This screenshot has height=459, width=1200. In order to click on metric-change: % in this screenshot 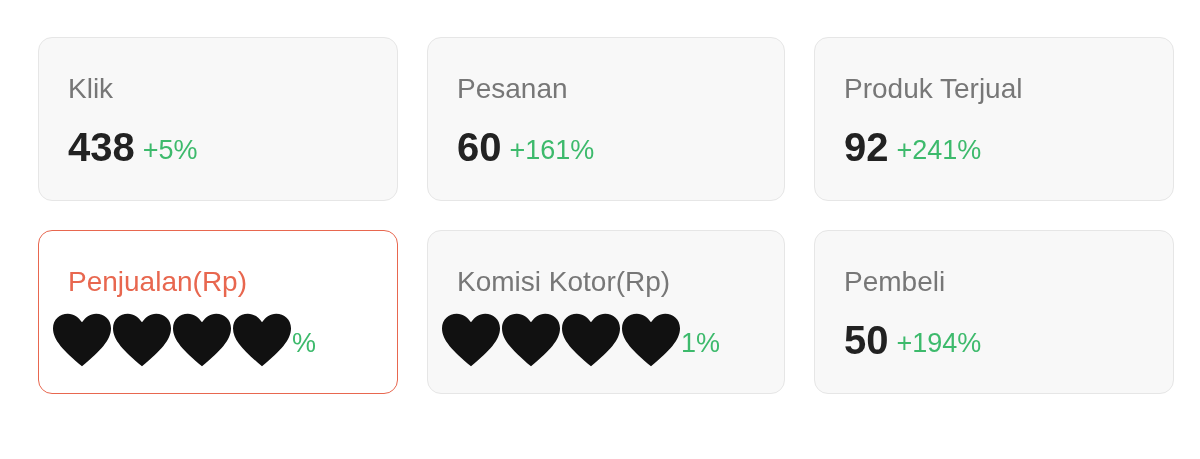, I will do `click(304, 343)`.